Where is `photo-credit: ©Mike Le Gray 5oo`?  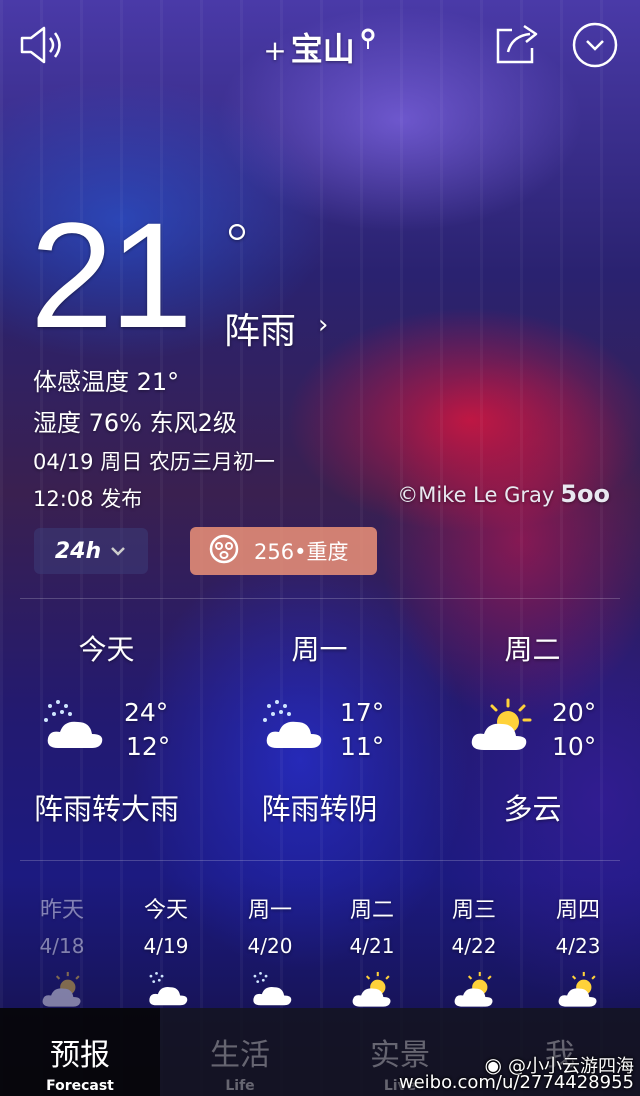
photo-credit: ©Mike Le Gray 5oo is located at coordinates (503, 494).